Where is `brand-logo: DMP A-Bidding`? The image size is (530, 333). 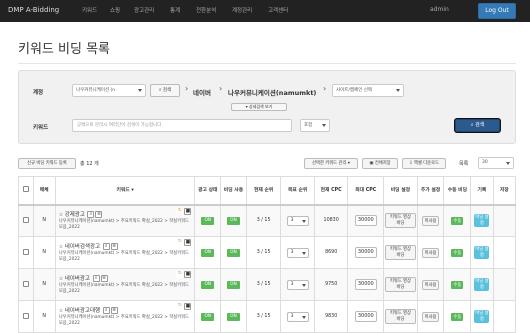 brand-logo: DMP A-Bidding is located at coordinates (33, 10).